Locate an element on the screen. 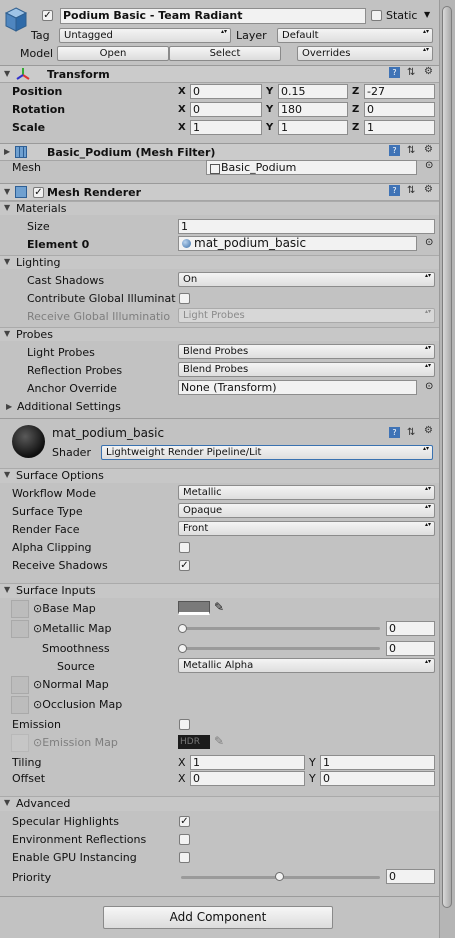  metallic-slider-track is located at coordinates (280, 628).